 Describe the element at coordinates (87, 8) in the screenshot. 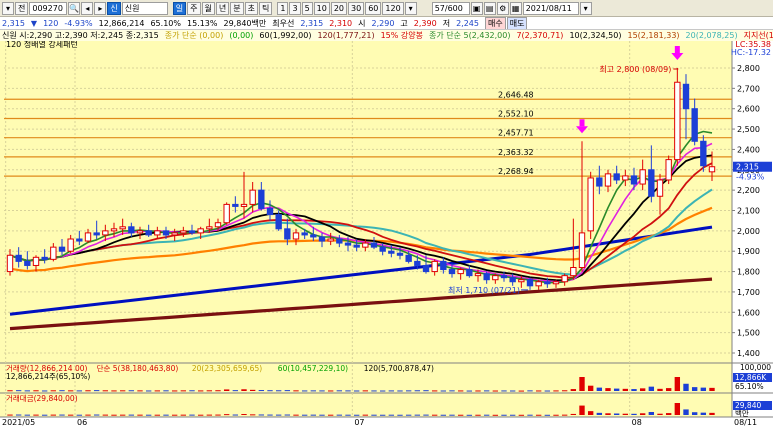

I see `prev-icon: ◂` at that location.